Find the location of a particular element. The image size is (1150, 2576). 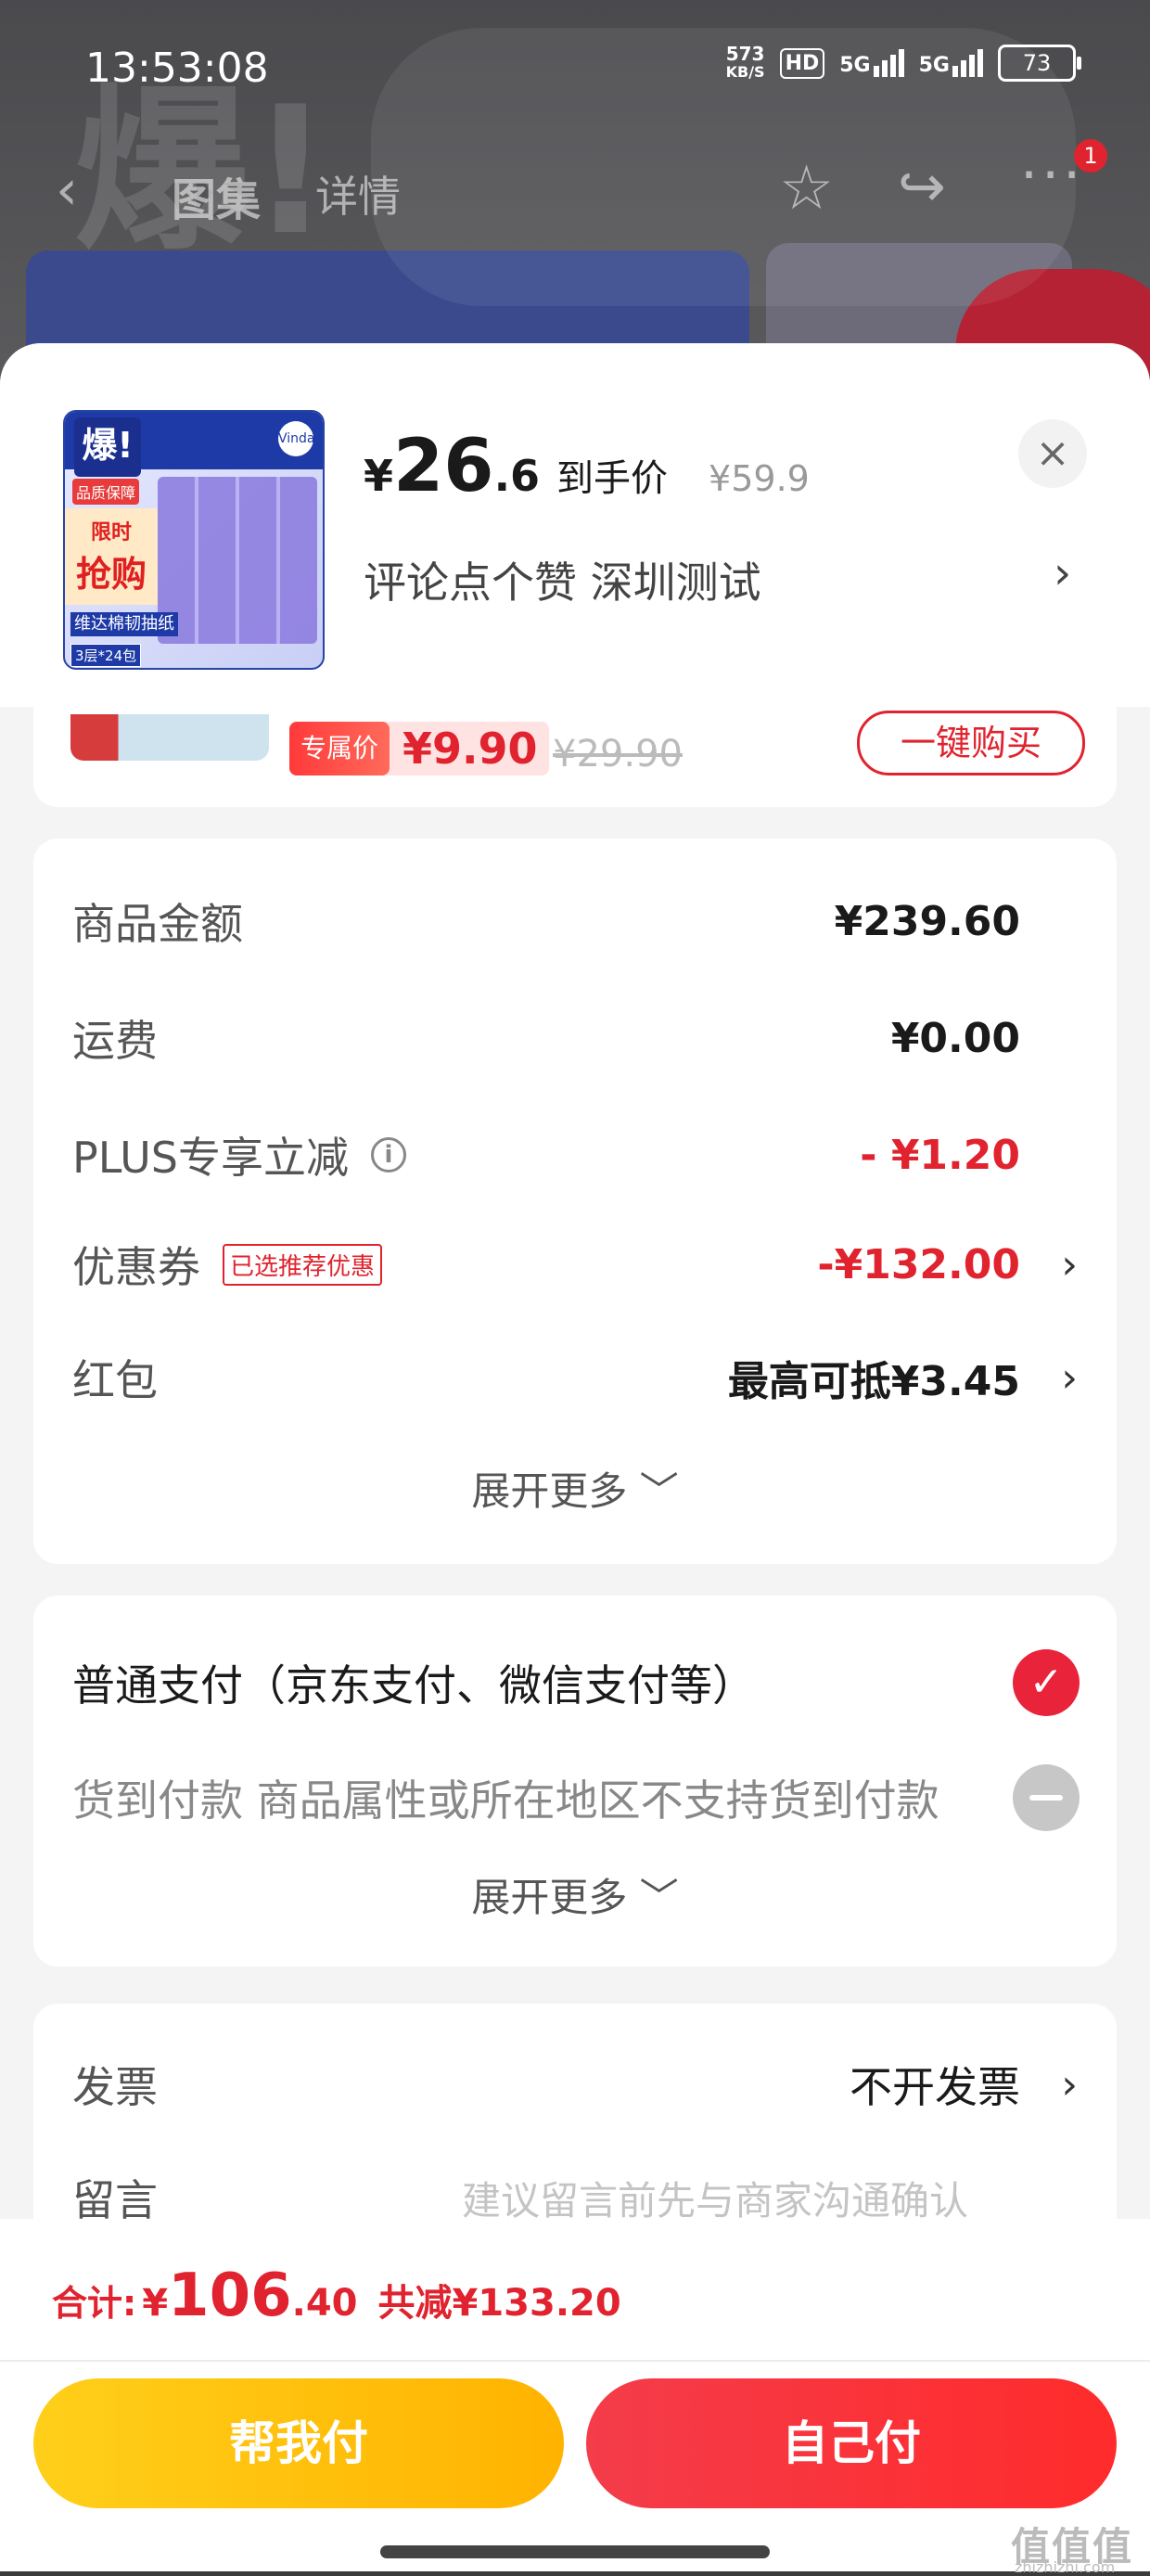

one-click-buy-button: 一键购买 is located at coordinates (971, 743).